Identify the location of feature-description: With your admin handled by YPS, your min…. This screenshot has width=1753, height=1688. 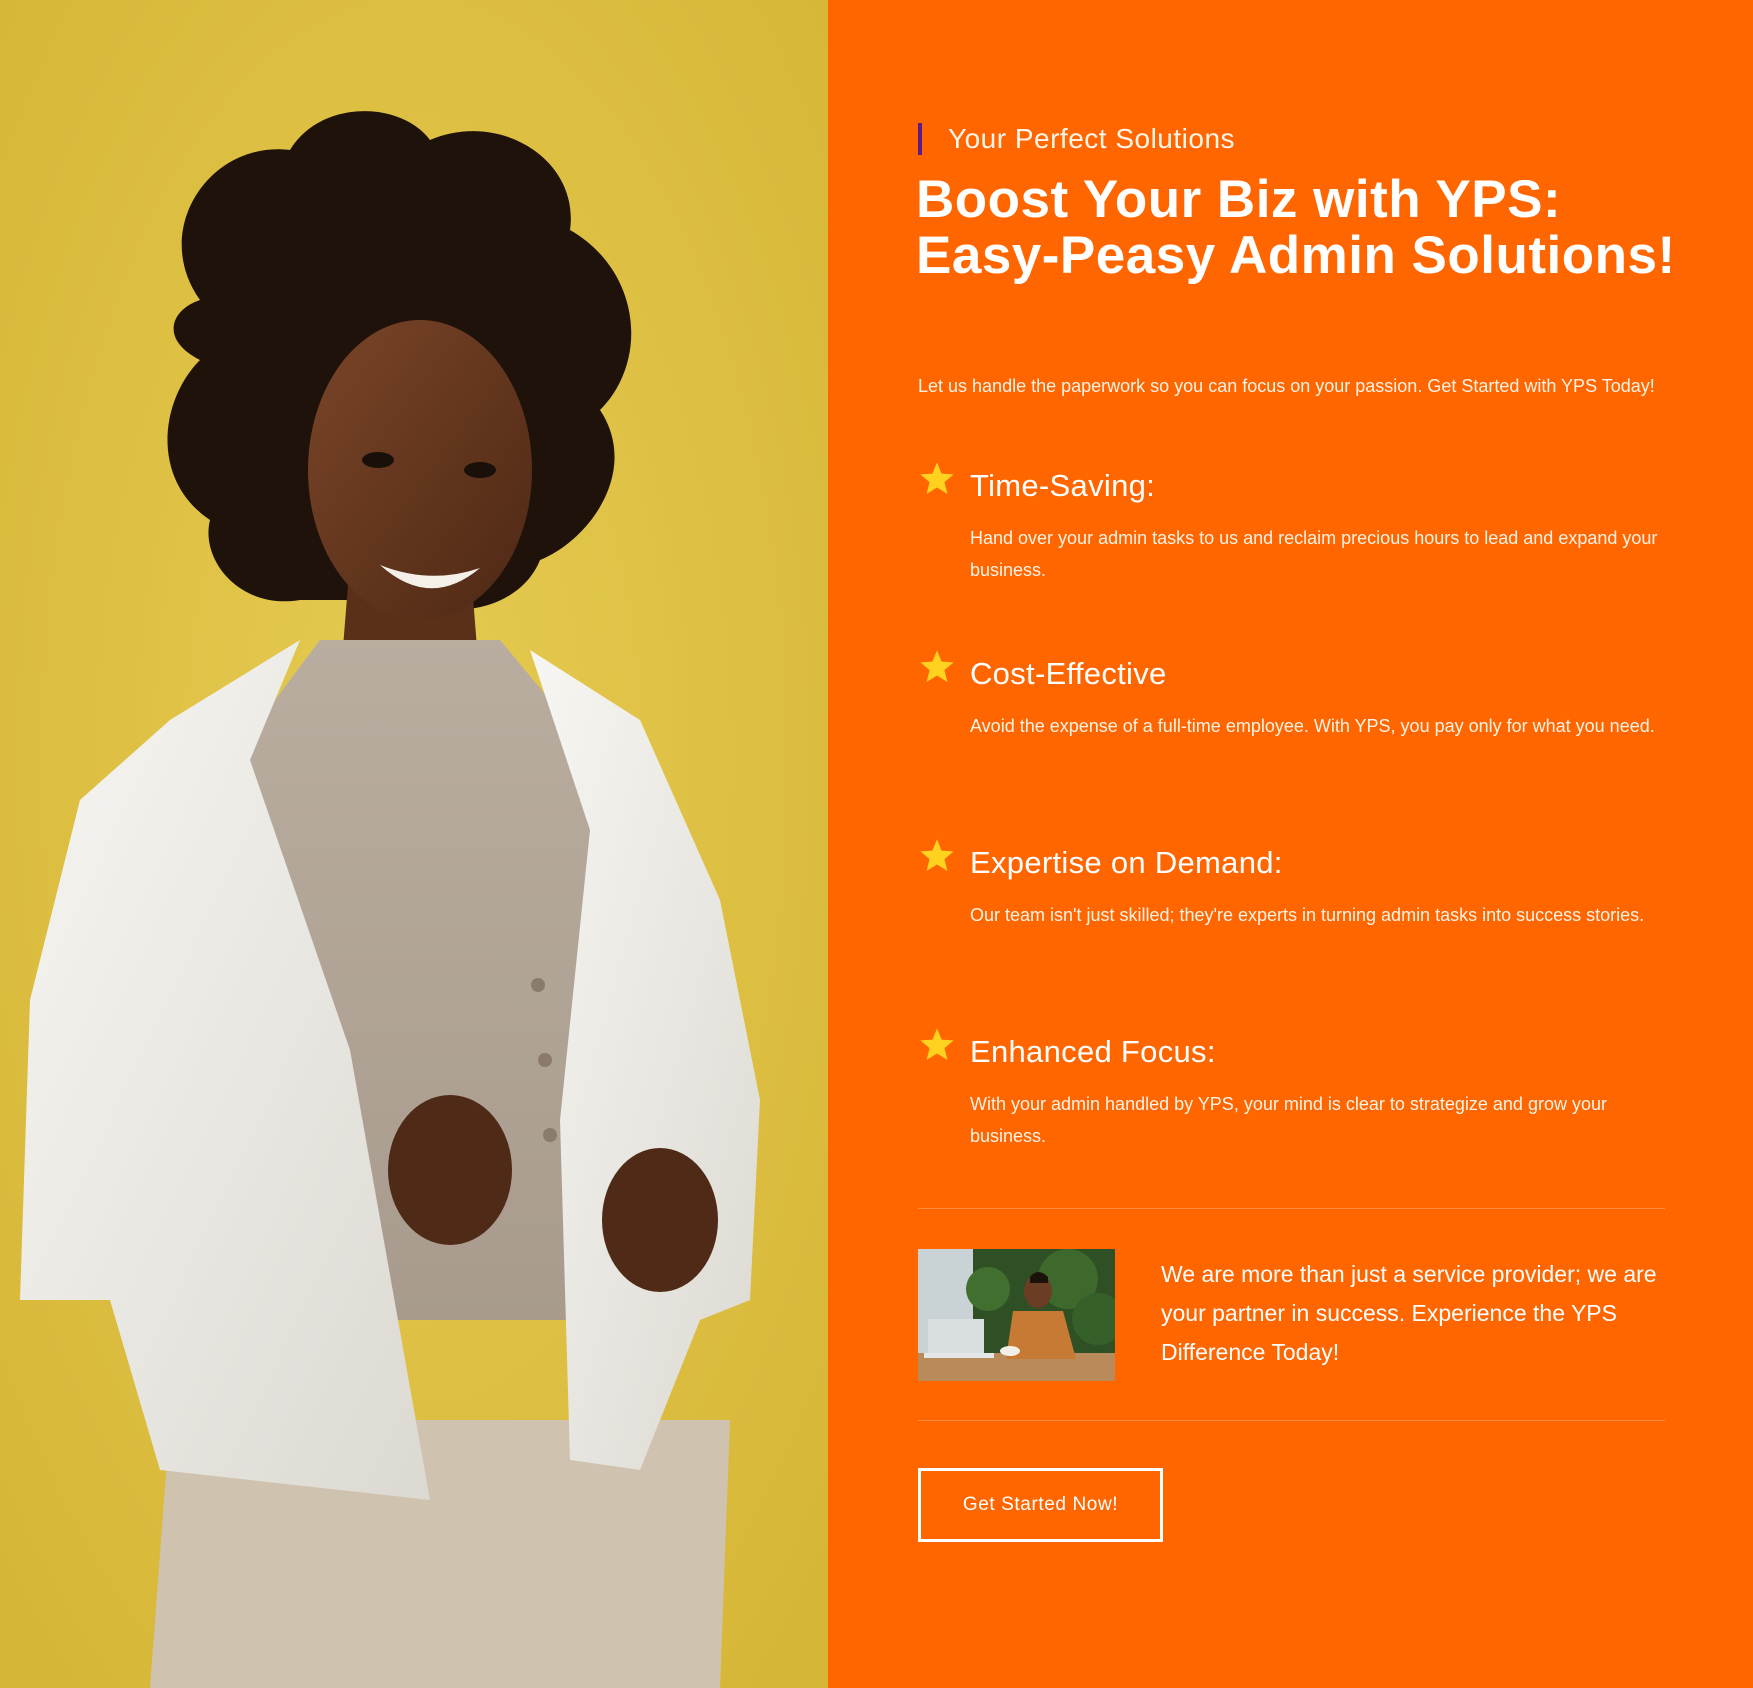
(1288, 1120).